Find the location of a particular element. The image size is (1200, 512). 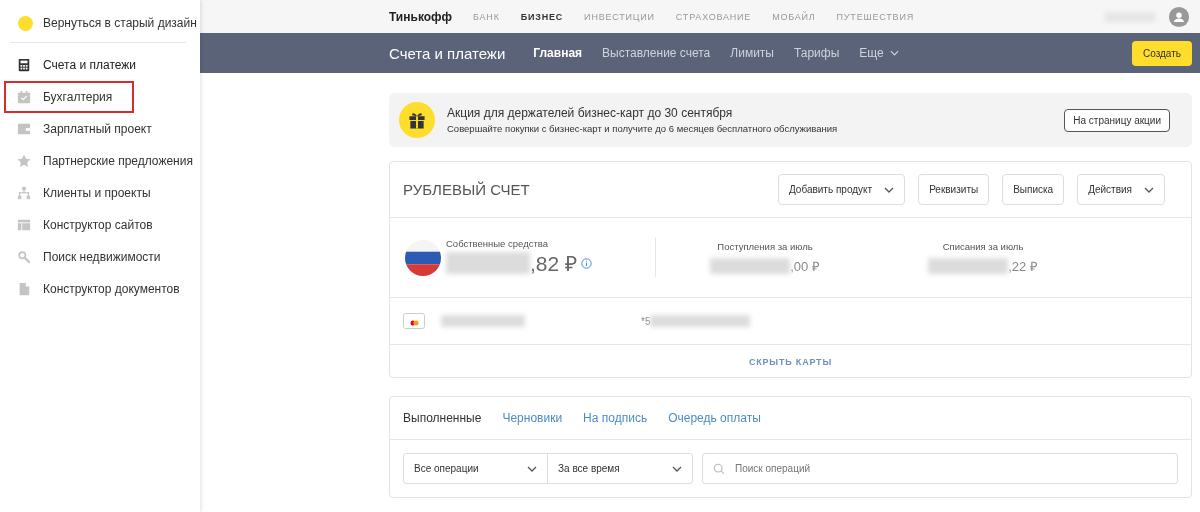

account-action-button: Действия is located at coordinates (1121, 189).